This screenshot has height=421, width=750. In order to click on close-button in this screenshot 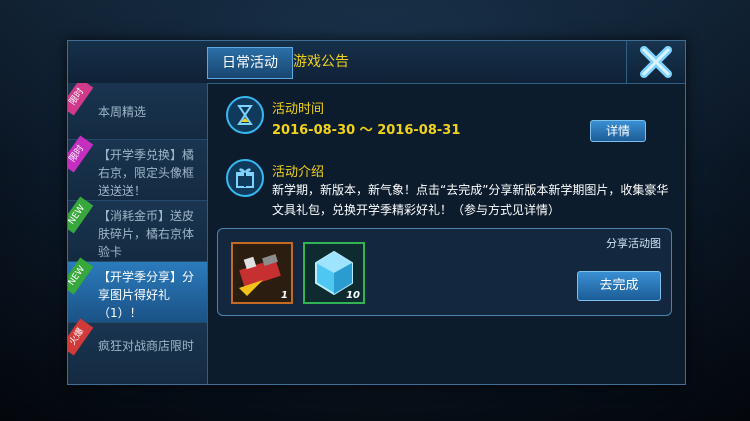, I will do `click(655, 62)`.